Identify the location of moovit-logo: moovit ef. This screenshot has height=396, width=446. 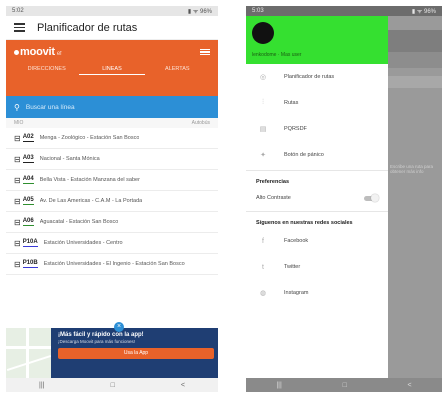
(38, 52).